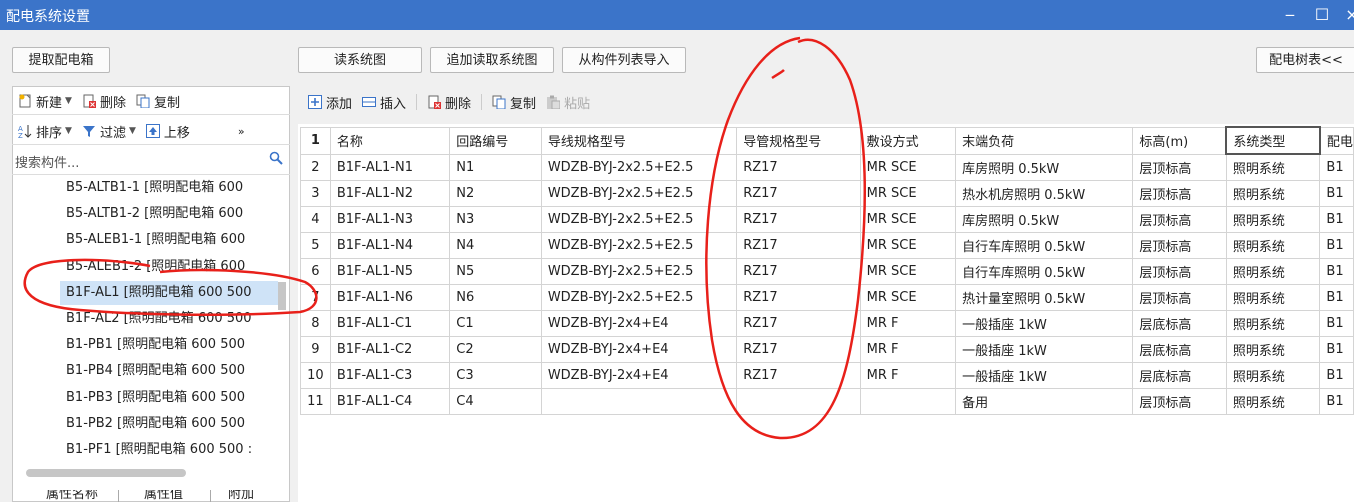 The width and height of the screenshot is (1354, 502). What do you see at coordinates (785, 238) in the screenshot?
I see `annotation-circle-table` at bounding box center [785, 238].